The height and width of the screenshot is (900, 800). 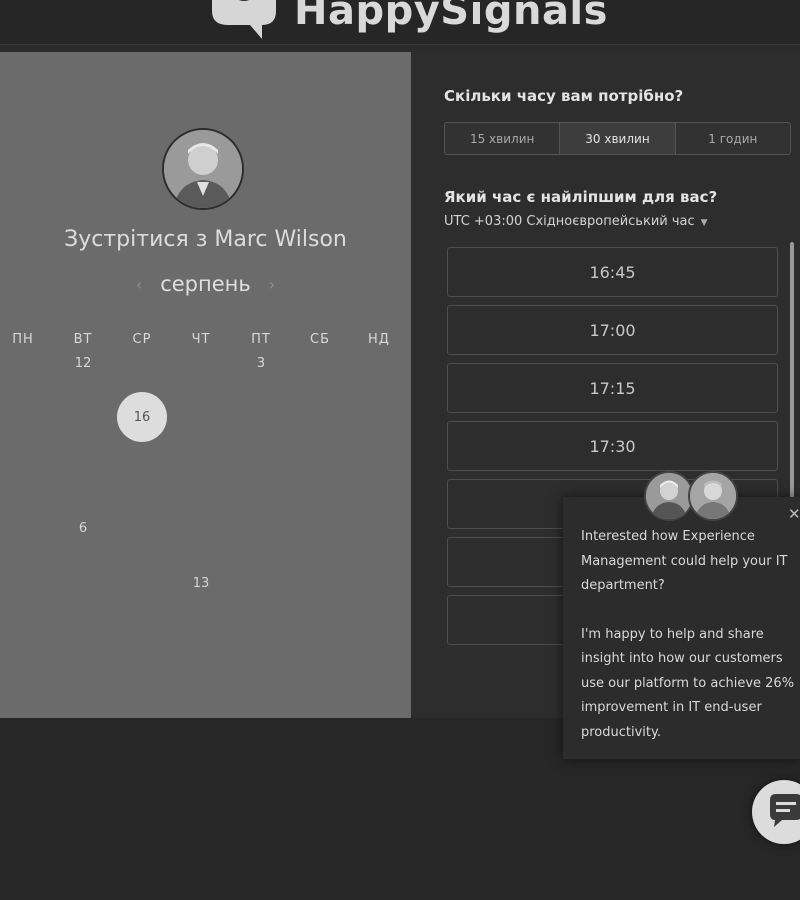 I want to click on logo: HappySignals, so click(x=409, y=19).